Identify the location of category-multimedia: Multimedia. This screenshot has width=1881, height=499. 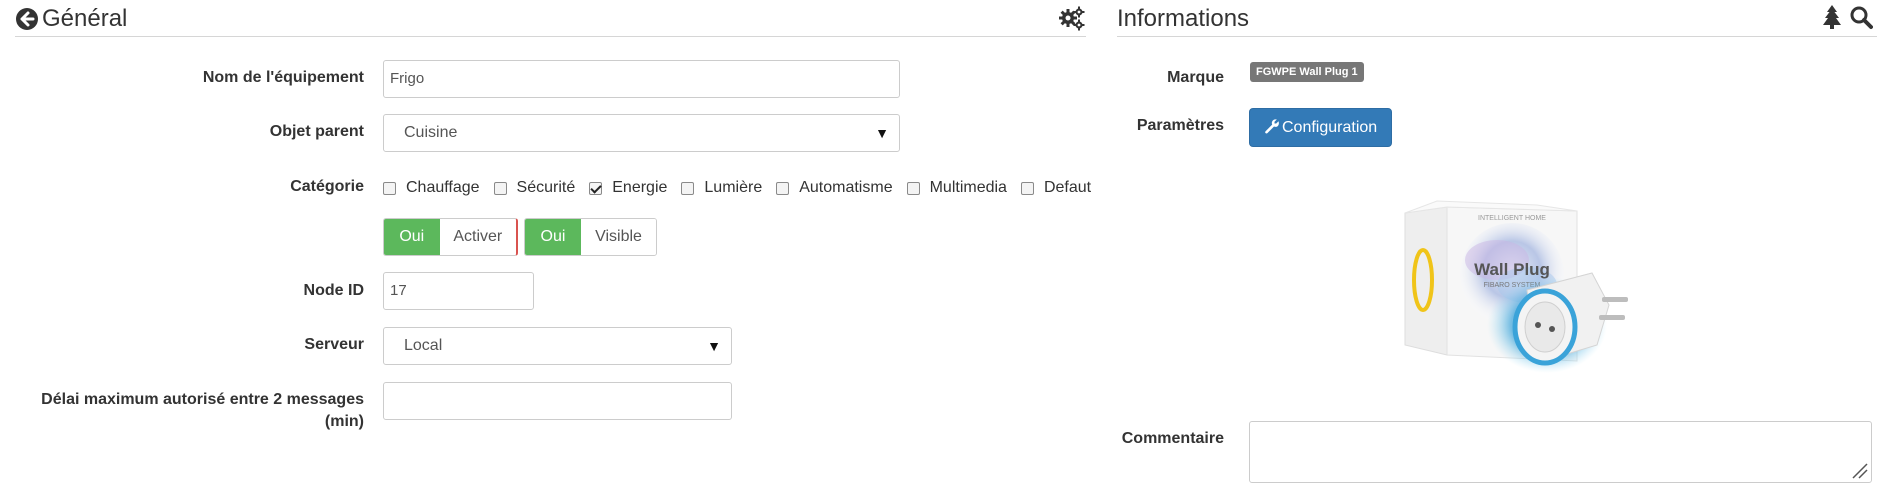
(956, 188).